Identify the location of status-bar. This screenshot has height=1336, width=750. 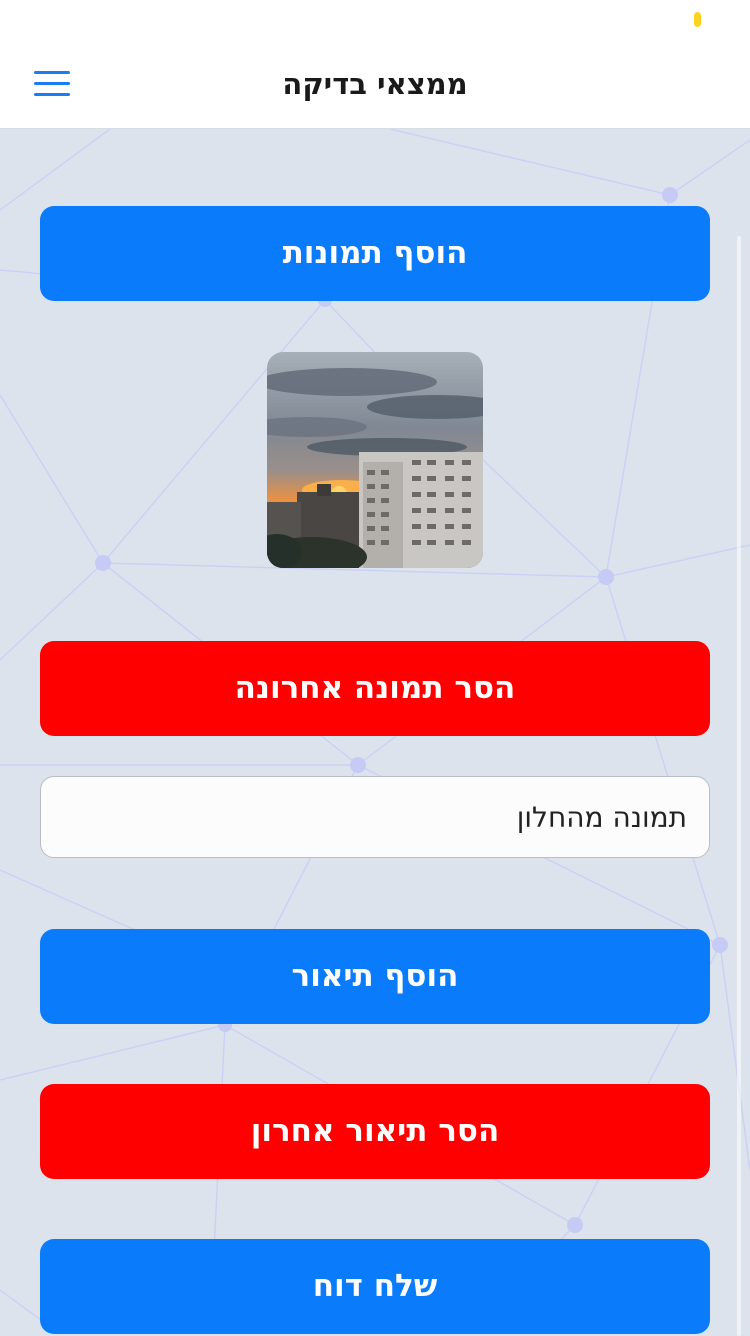
(375, 22).